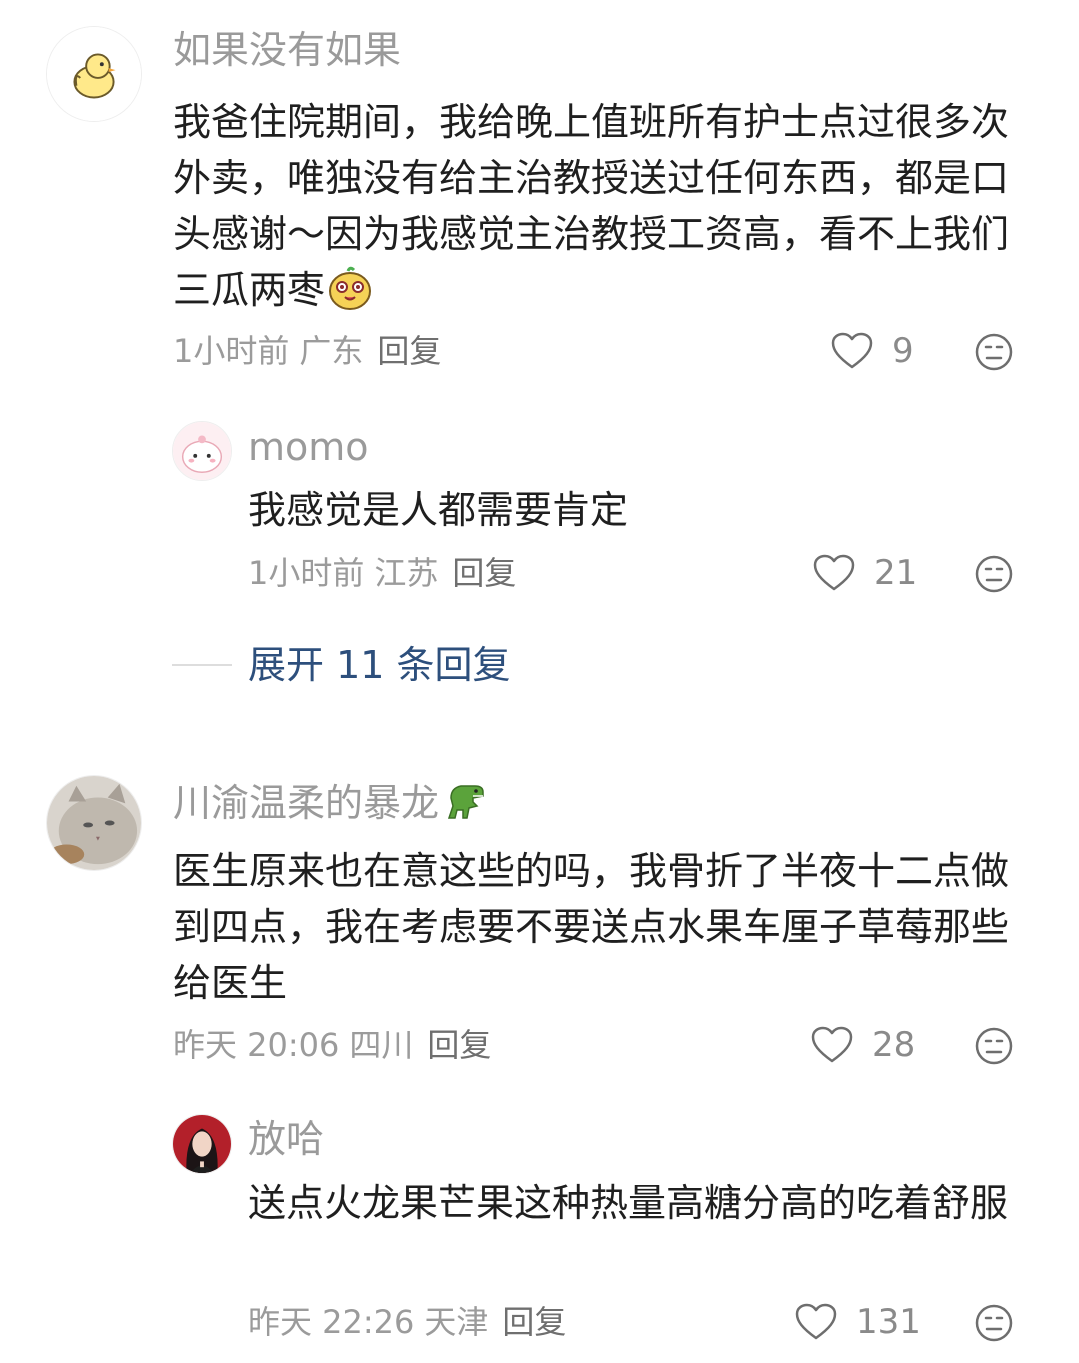  Describe the element at coordinates (331, 1322) in the screenshot. I see `comment-time: 昨天 22:26` at that location.